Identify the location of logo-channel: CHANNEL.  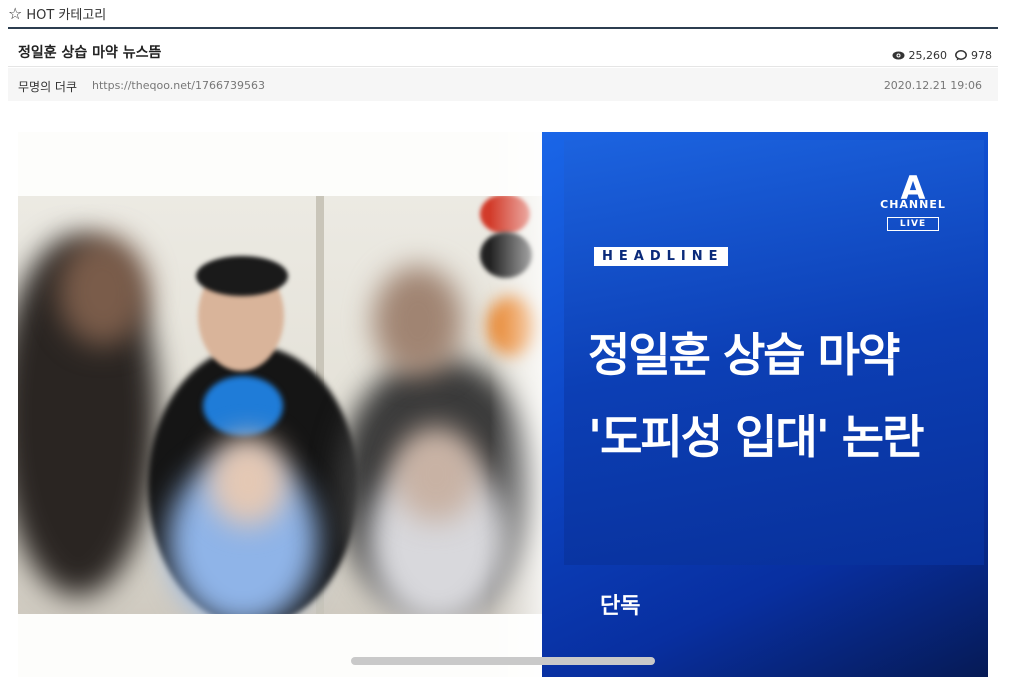
(913, 204).